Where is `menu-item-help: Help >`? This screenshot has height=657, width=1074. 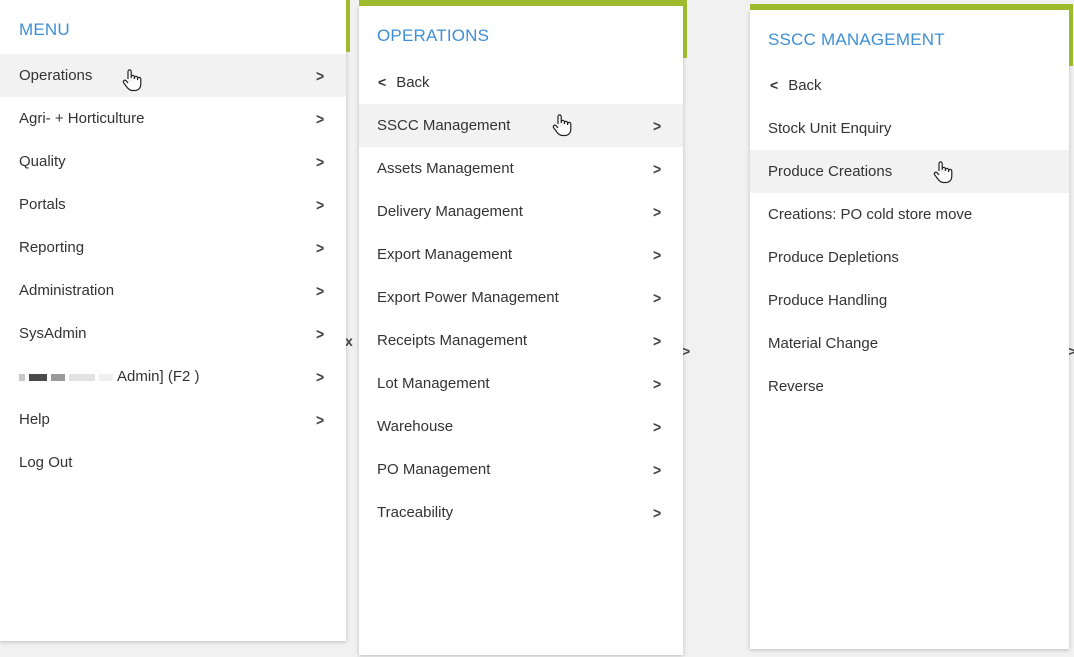 menu-item-help: Help > is located at coordinates (173, 419).